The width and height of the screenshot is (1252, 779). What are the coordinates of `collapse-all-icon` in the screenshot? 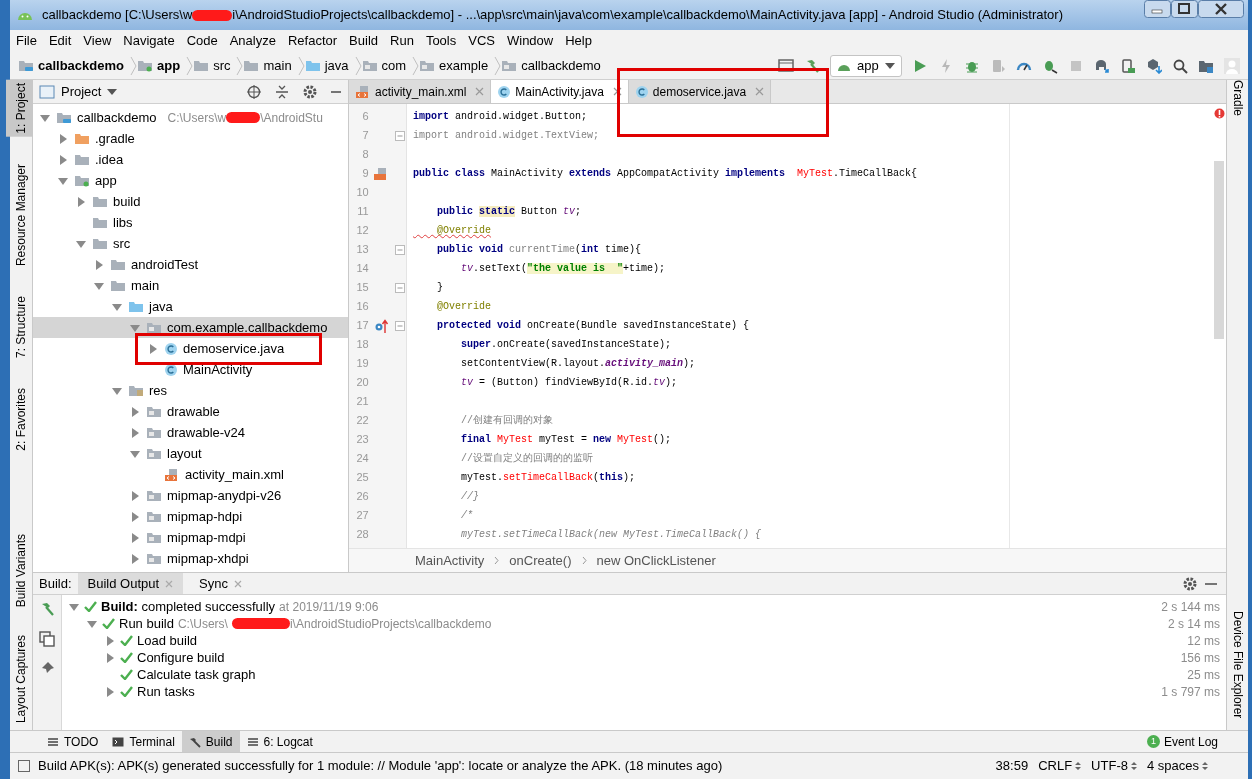 It's located at (282, 91).